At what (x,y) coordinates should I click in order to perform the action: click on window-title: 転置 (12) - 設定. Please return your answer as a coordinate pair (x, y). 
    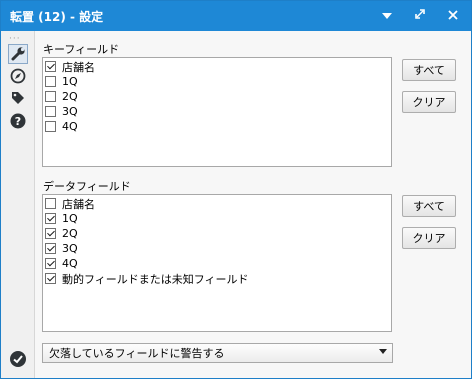
    Looking at the image, I should click on (57, 17).